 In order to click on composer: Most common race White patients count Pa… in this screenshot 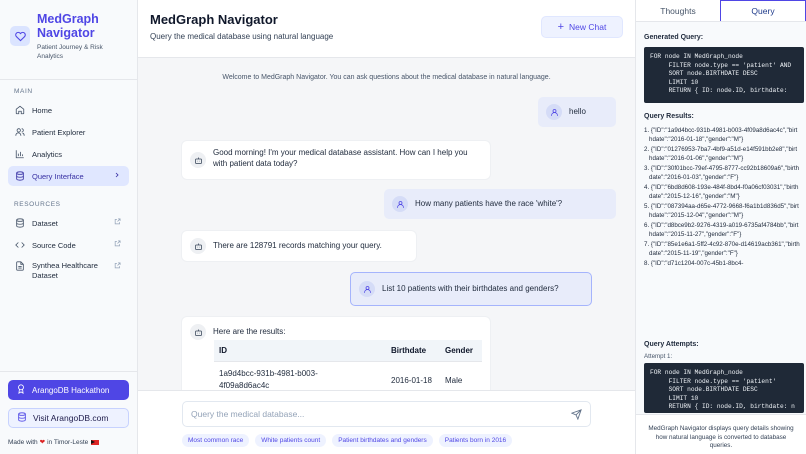, I will do `click(386, 422)`.